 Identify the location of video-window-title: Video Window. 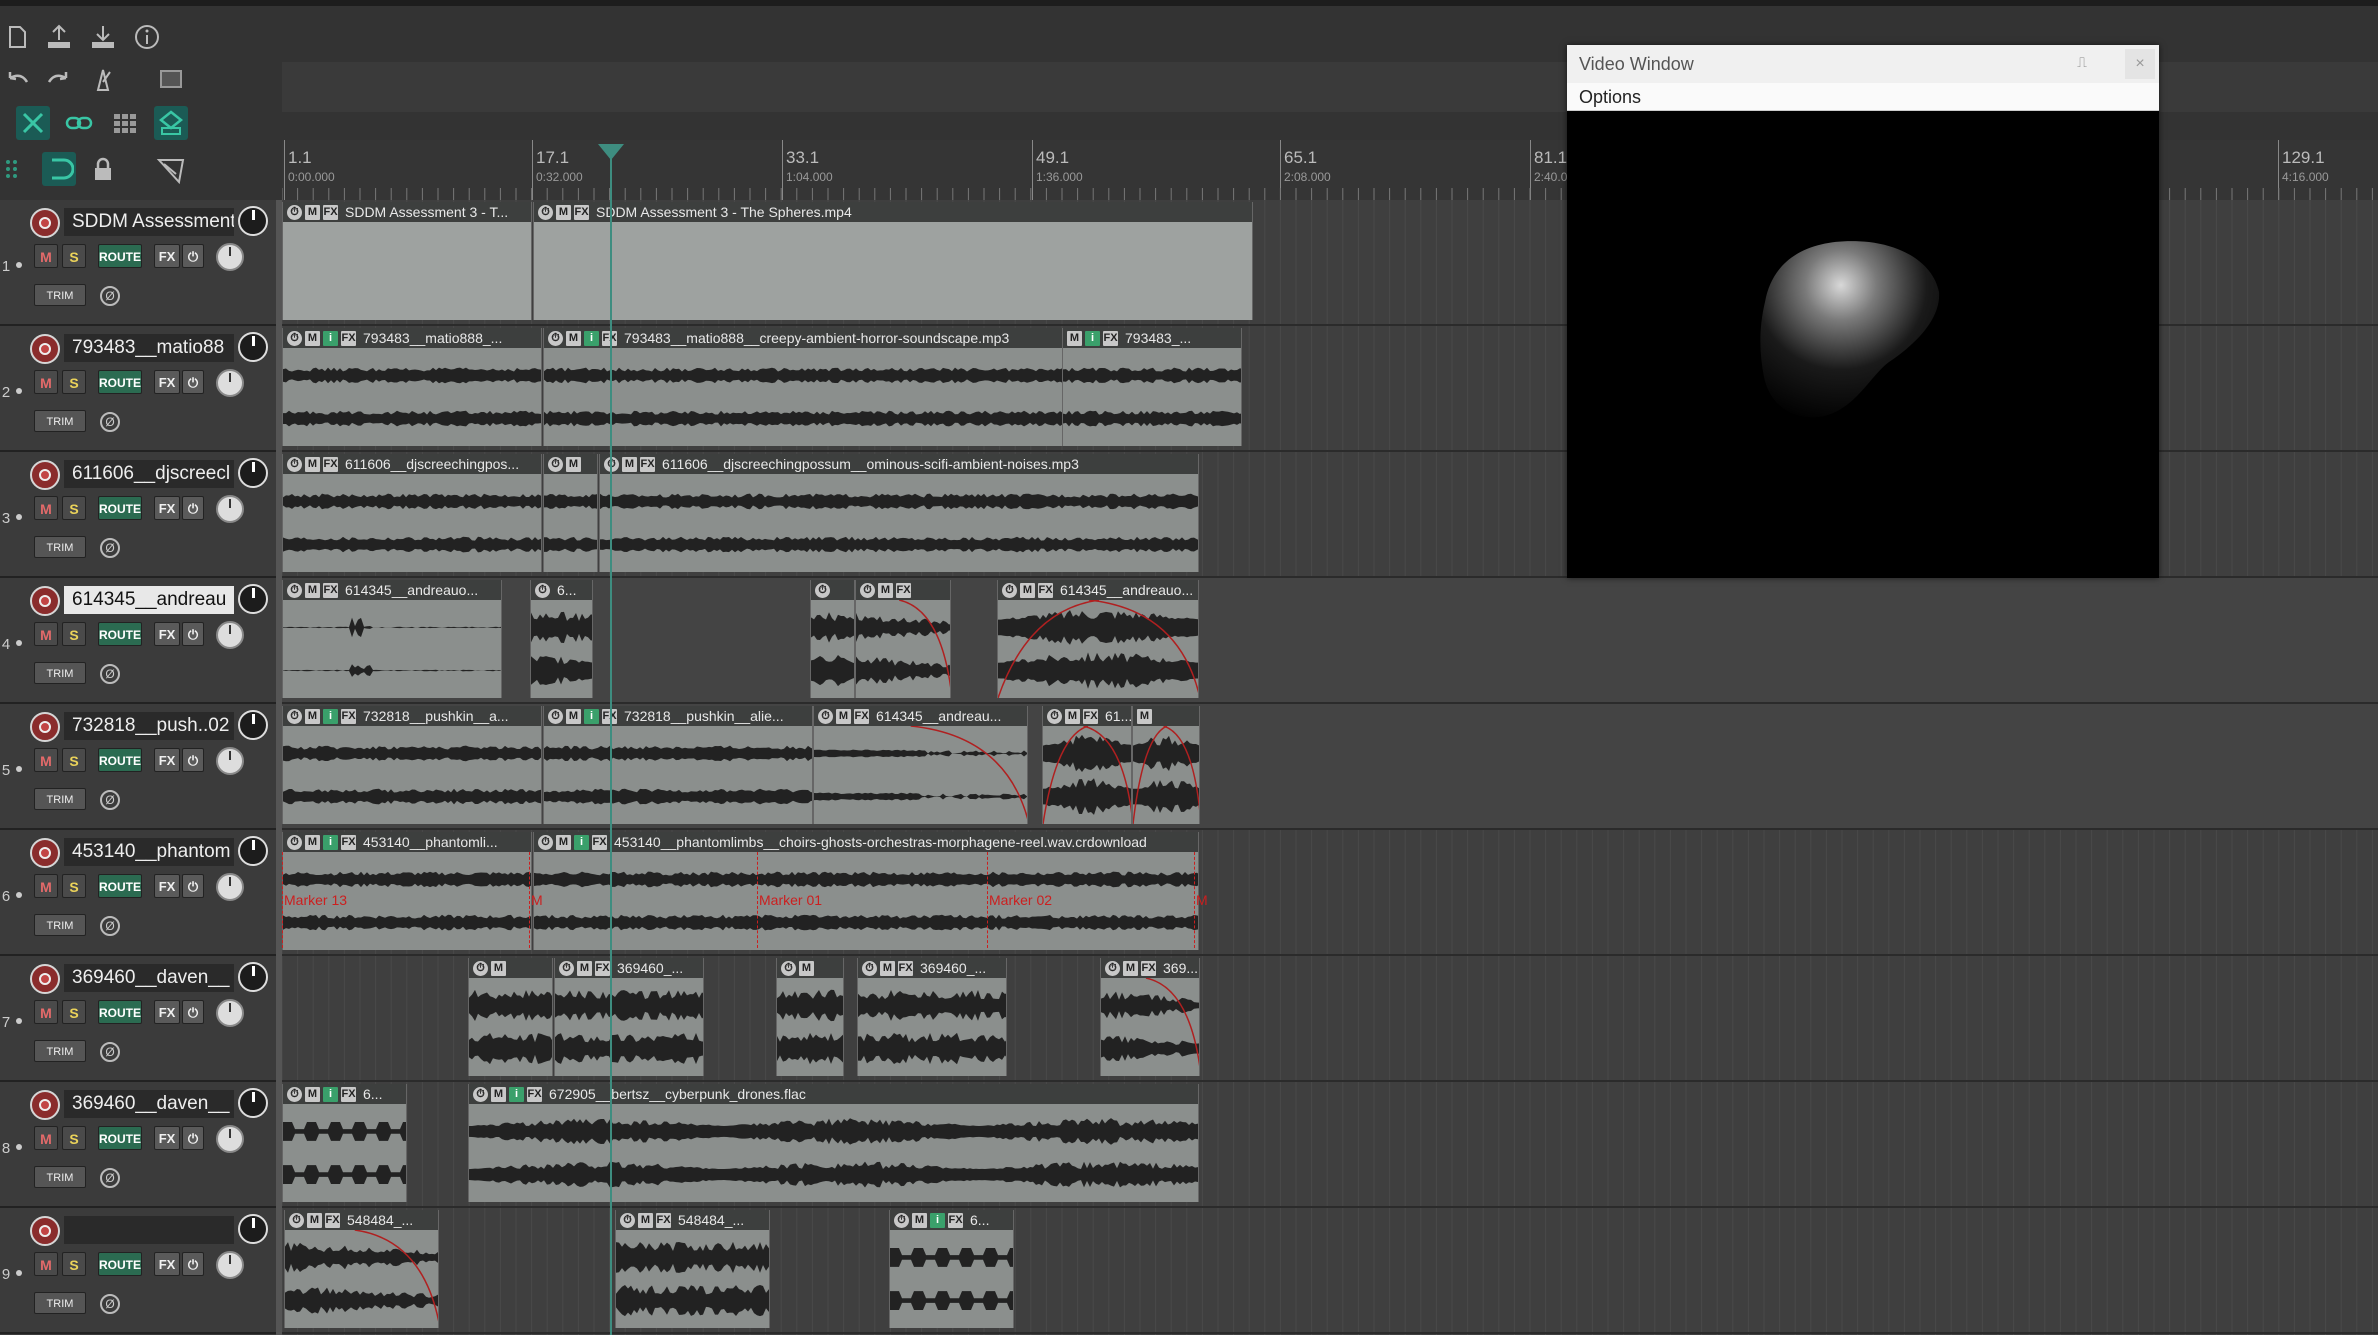
(1863, 64).